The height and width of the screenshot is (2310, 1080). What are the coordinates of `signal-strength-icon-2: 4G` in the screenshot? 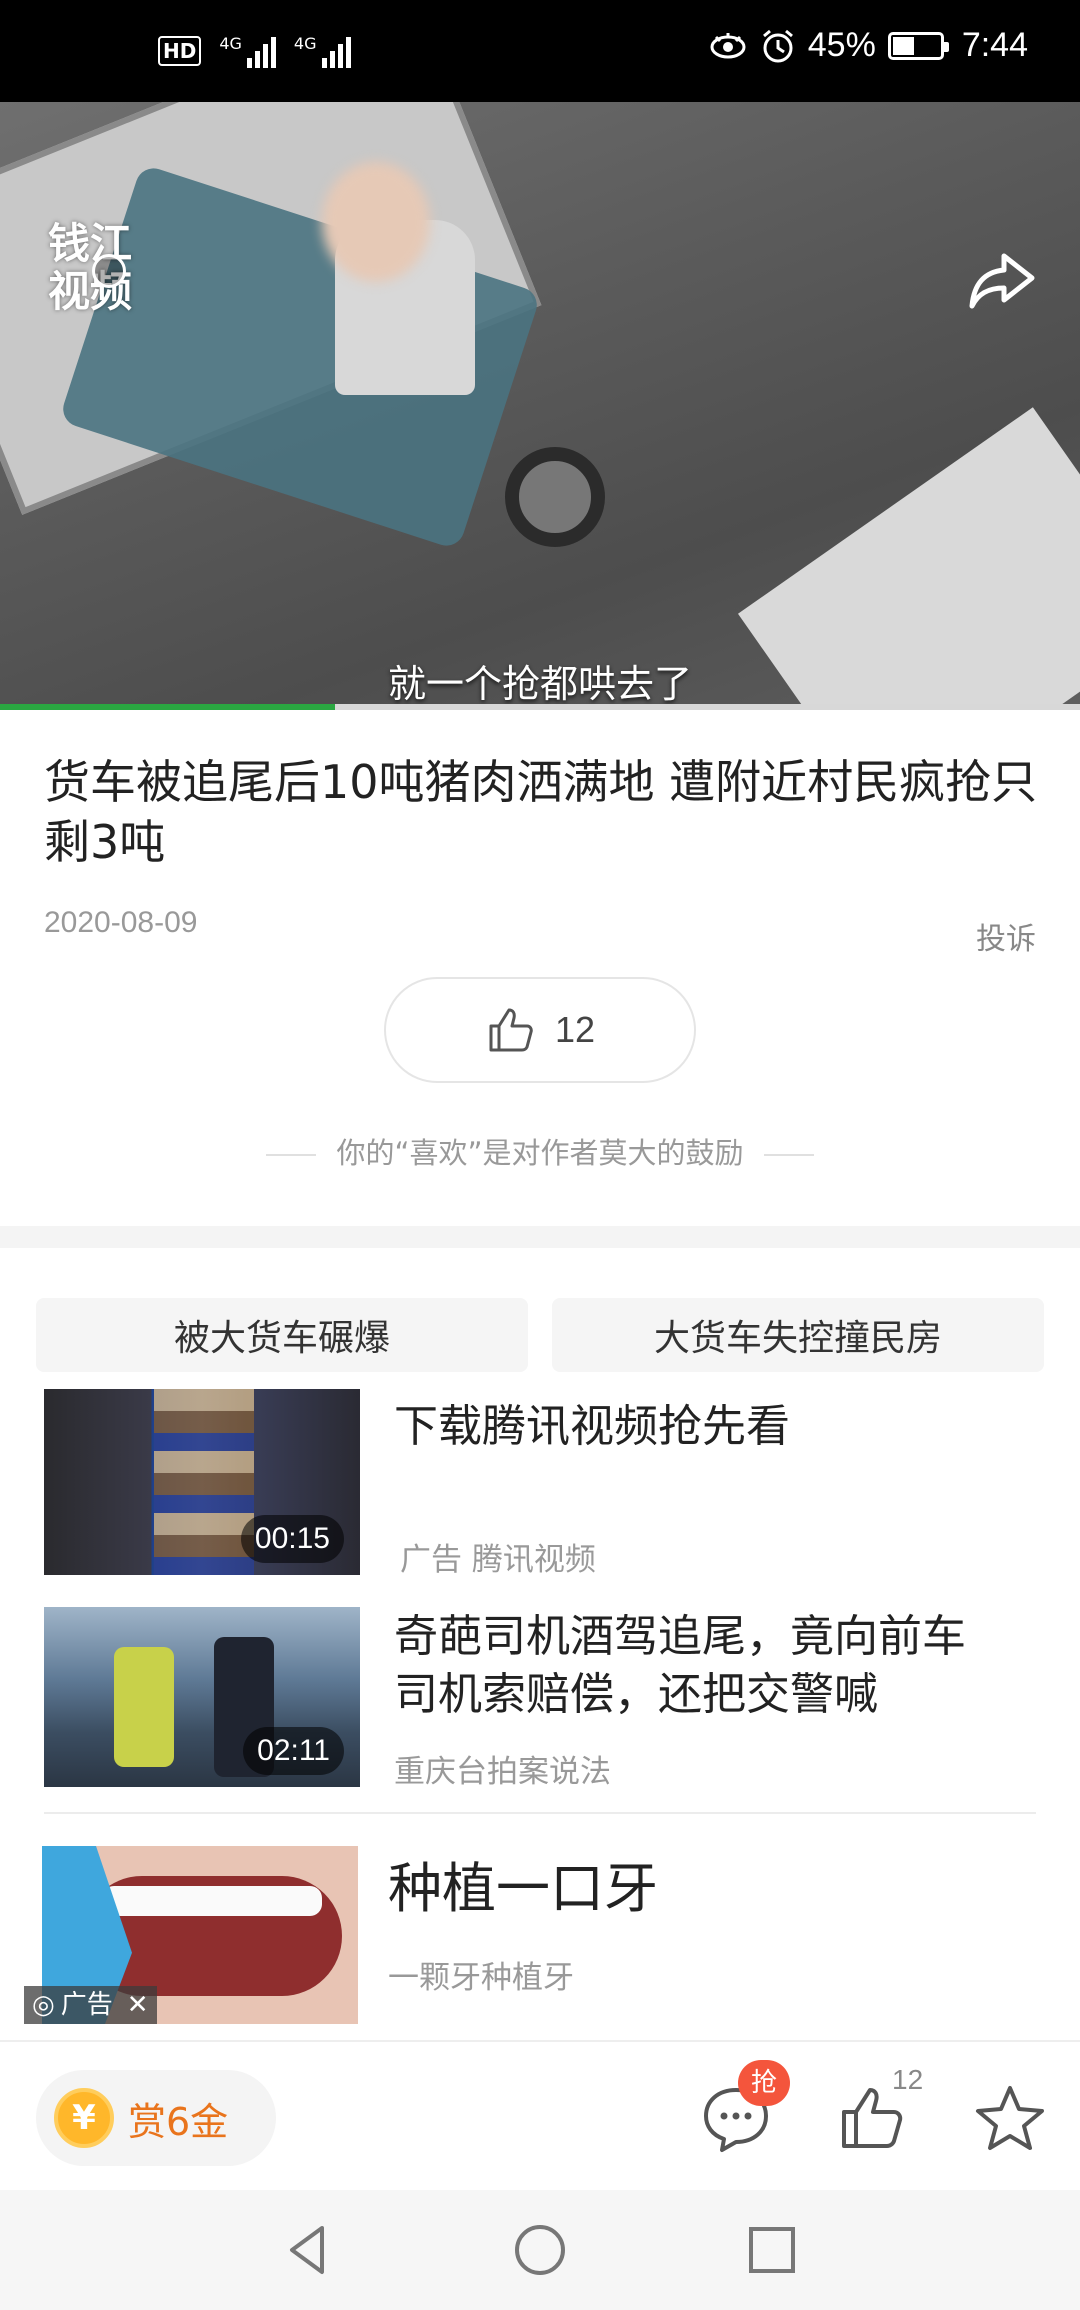 It's located at (322, 51).